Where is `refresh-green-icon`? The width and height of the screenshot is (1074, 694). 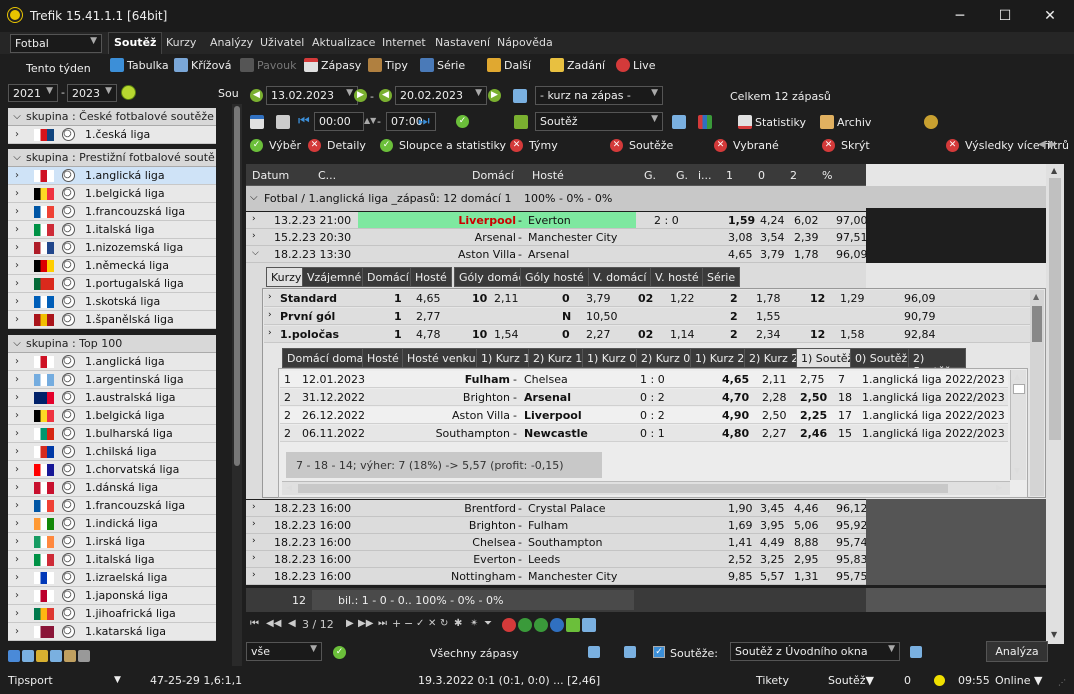 refresh-green-icon is located at coordinates (541, 625).